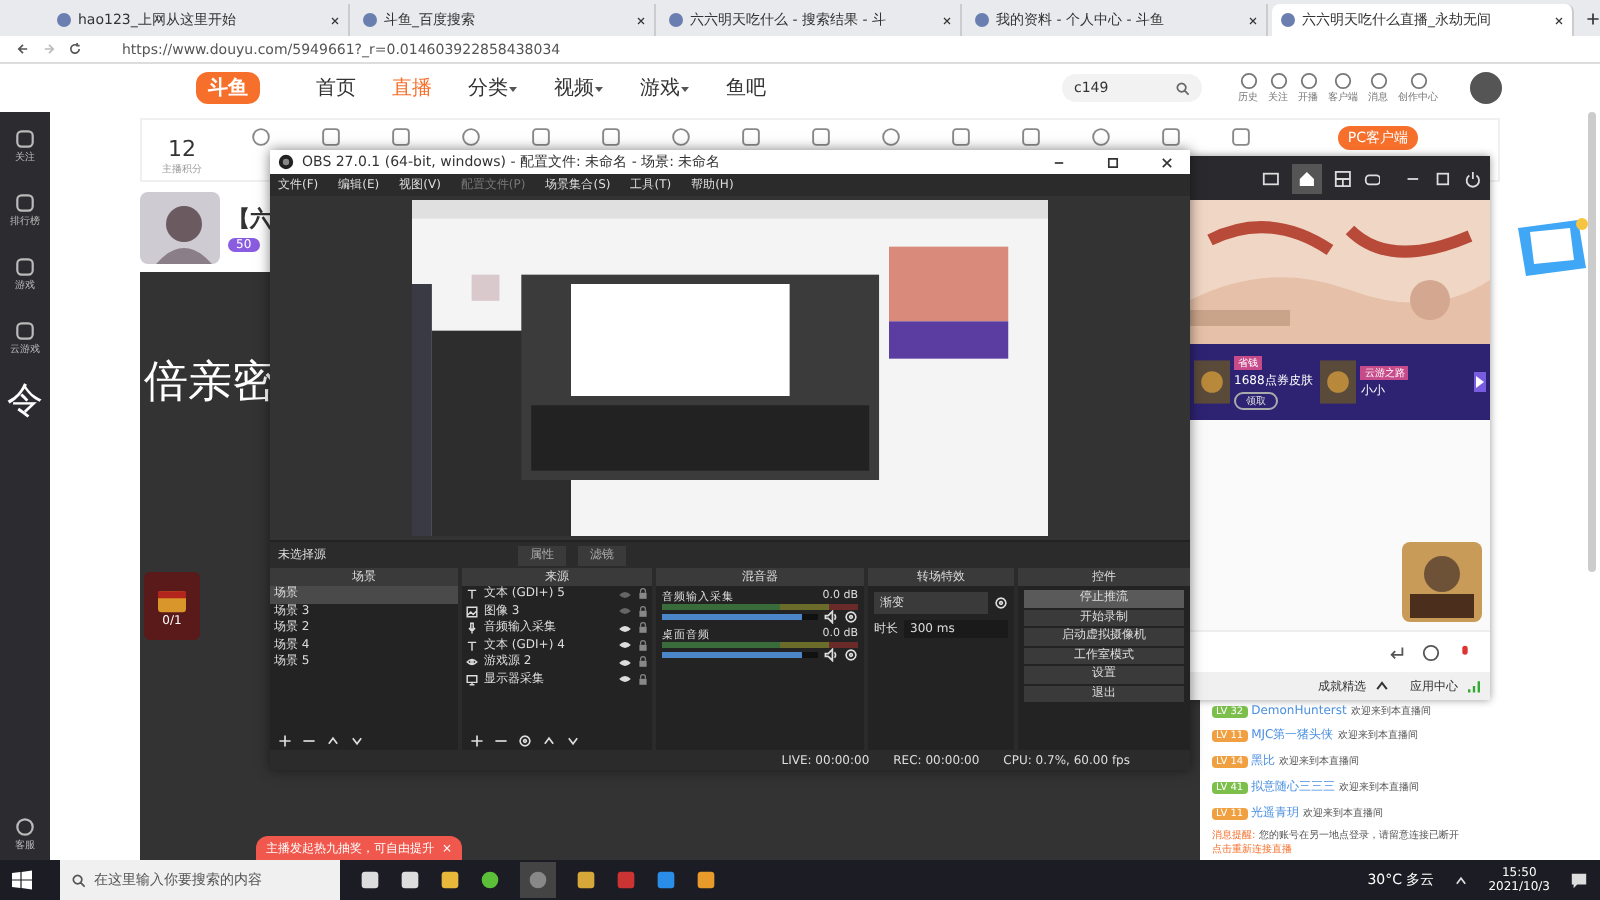  I want to click on reload-icon, so click(75, 49).